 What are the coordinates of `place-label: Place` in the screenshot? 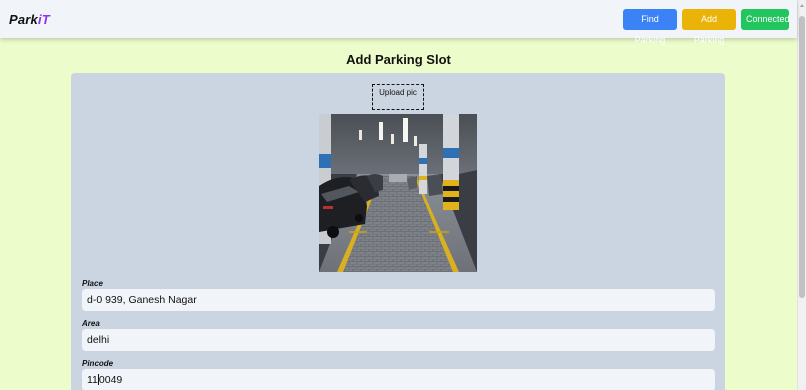 It's located at (92, 283).